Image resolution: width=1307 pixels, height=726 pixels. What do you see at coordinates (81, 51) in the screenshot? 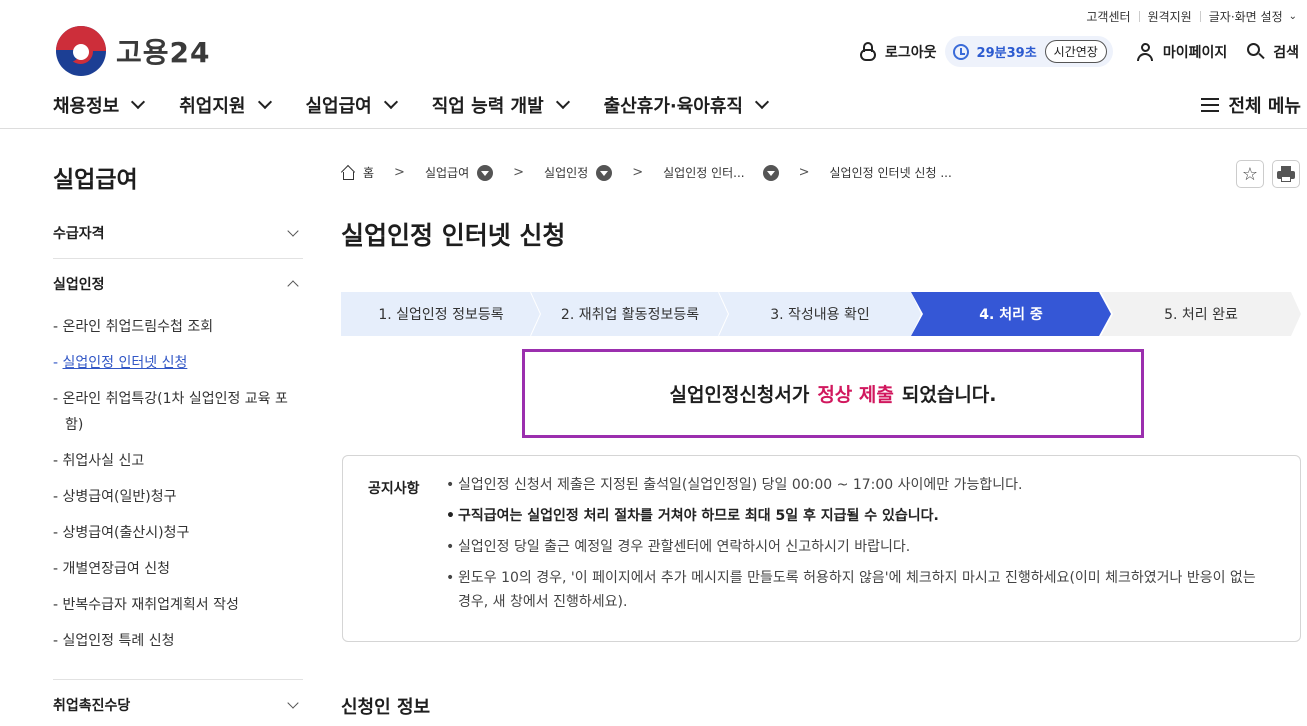
I see `taegeuk-emblem-icon` at bounding box center [81, 51].